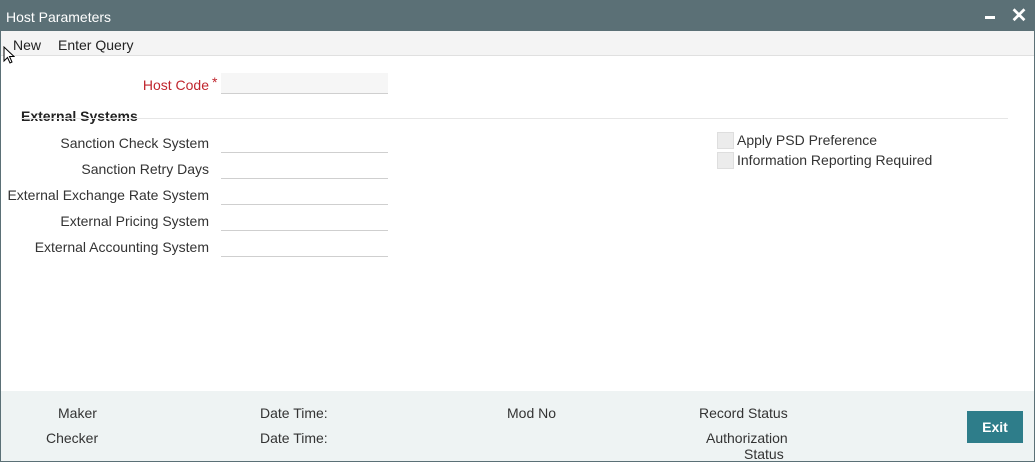  What do you see at coordinates (743, 413) in the screenshot?
I see `record-status-label: Record Status` at bounding box center [743, 413].